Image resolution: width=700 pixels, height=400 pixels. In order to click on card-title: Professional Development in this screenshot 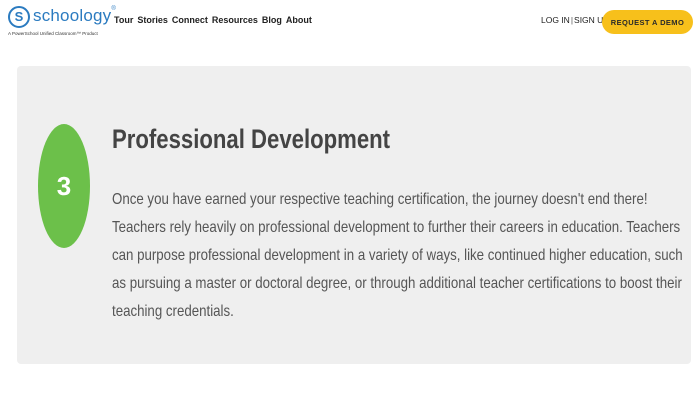, I will do `click(251, 139)`.